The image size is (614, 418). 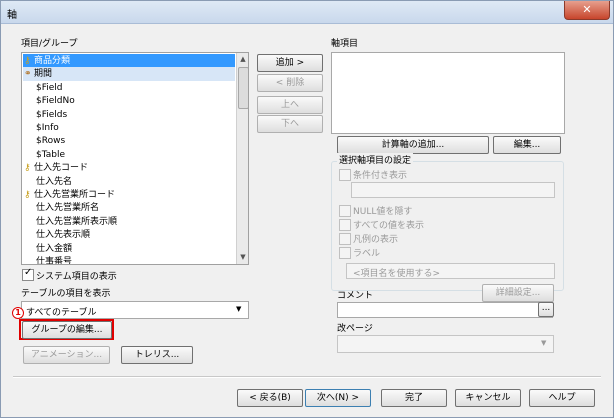 What do you see at coordinates (129, 61) in the screenshot?
I see `list-item: ⚷ 商品分類` at bounding box center [129, 61].